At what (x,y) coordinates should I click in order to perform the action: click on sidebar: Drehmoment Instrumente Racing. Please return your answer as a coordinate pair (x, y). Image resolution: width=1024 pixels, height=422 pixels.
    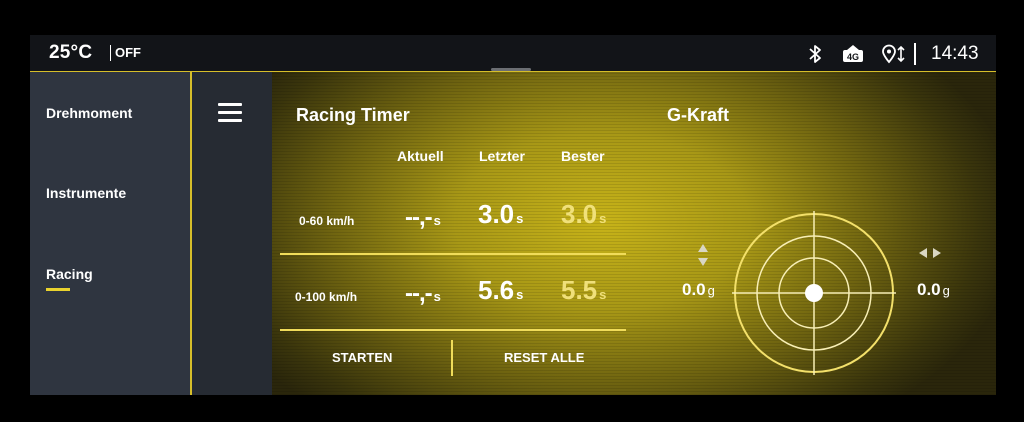
    Looking at the image, I should click on (110, 233).